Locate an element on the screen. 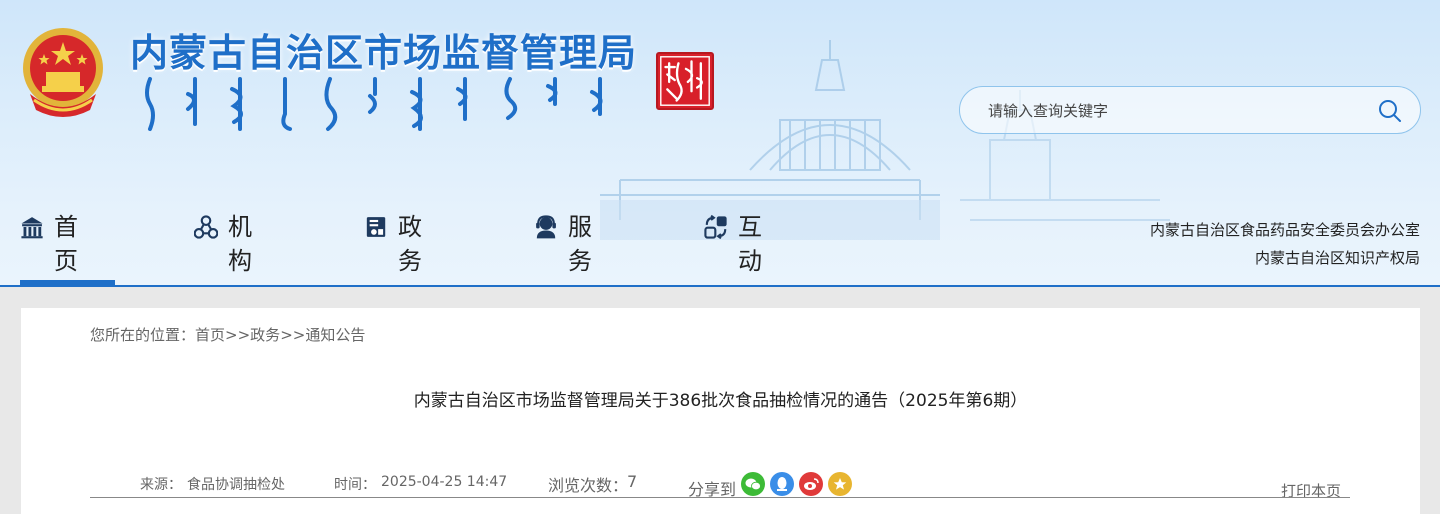 The image size is (1440, 514). nav-item-organization: 机构 is located at coordinates (228, 248).